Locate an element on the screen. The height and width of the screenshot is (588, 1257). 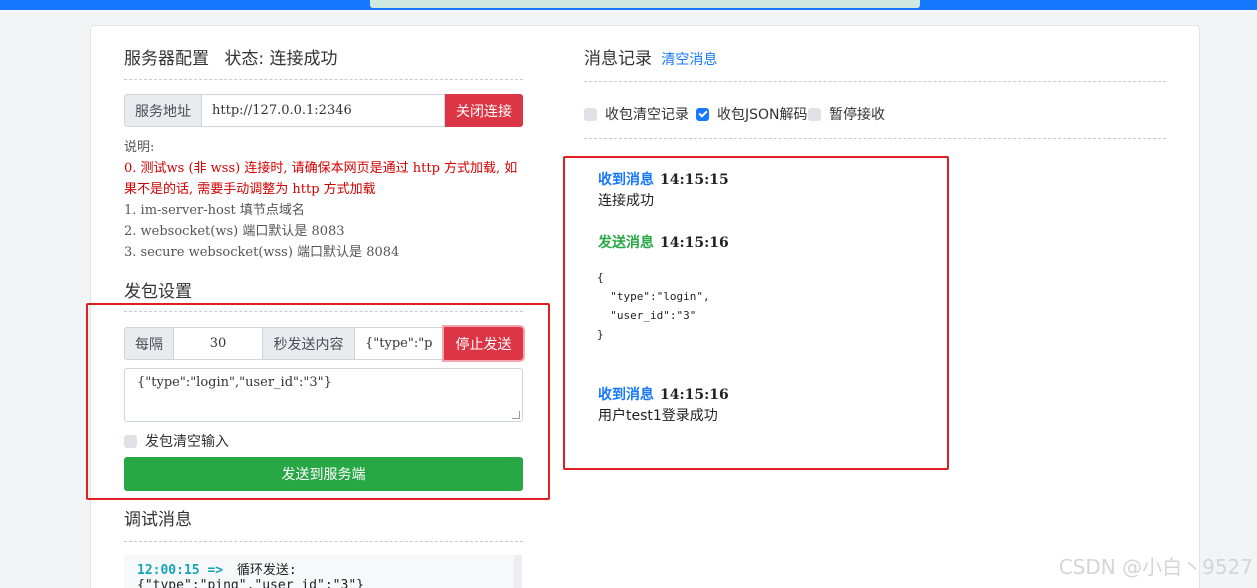
top-bar is located at coordinates (628, 5).